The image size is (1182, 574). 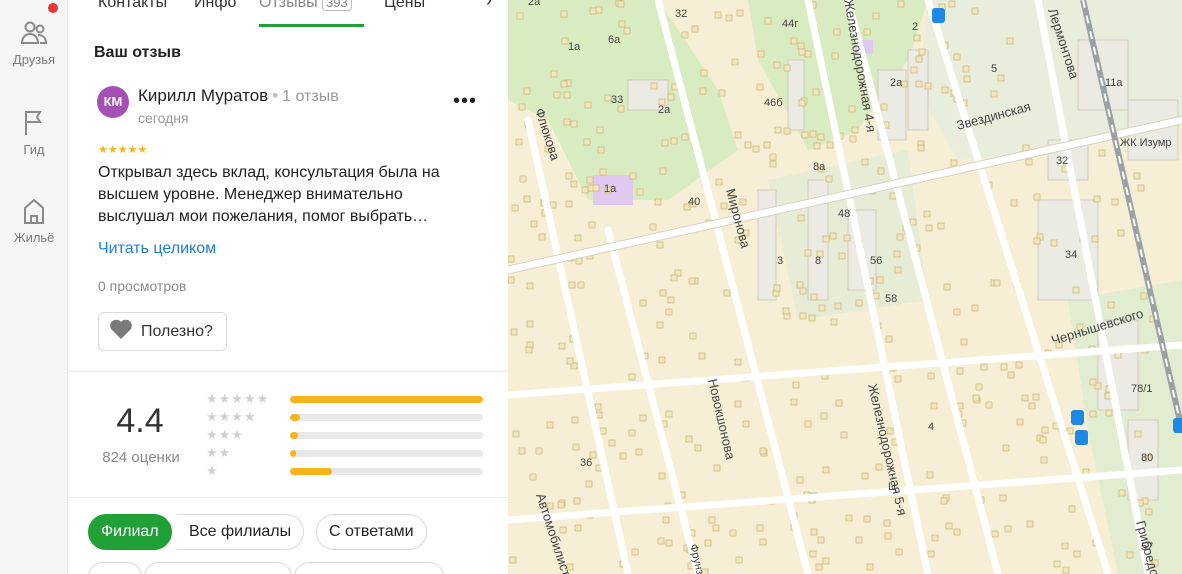 I want to click on tab-contacts: Контакты, so click(x=132, y=6).